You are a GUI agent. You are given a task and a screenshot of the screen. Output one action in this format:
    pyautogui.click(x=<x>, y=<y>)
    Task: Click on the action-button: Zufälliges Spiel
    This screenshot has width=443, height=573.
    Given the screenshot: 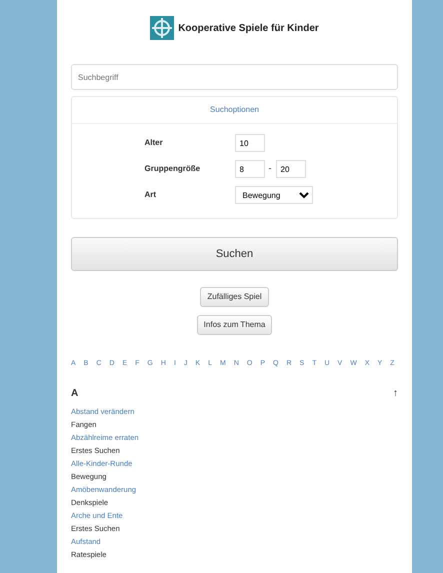 What is the action you would take?
    pyautogui.click(x=234, y=297)
    